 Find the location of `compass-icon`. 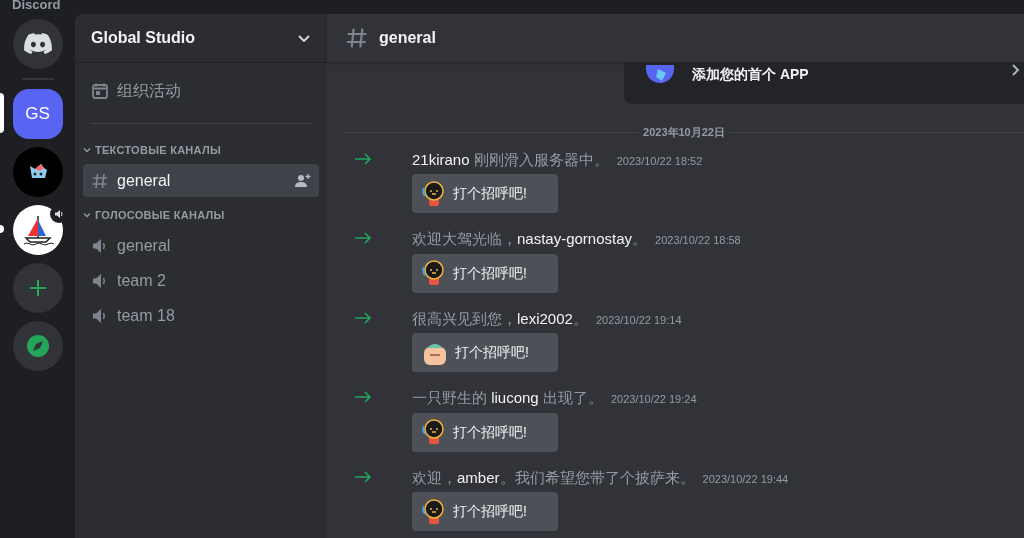

compass-icon is located at coordinates (37, 346).